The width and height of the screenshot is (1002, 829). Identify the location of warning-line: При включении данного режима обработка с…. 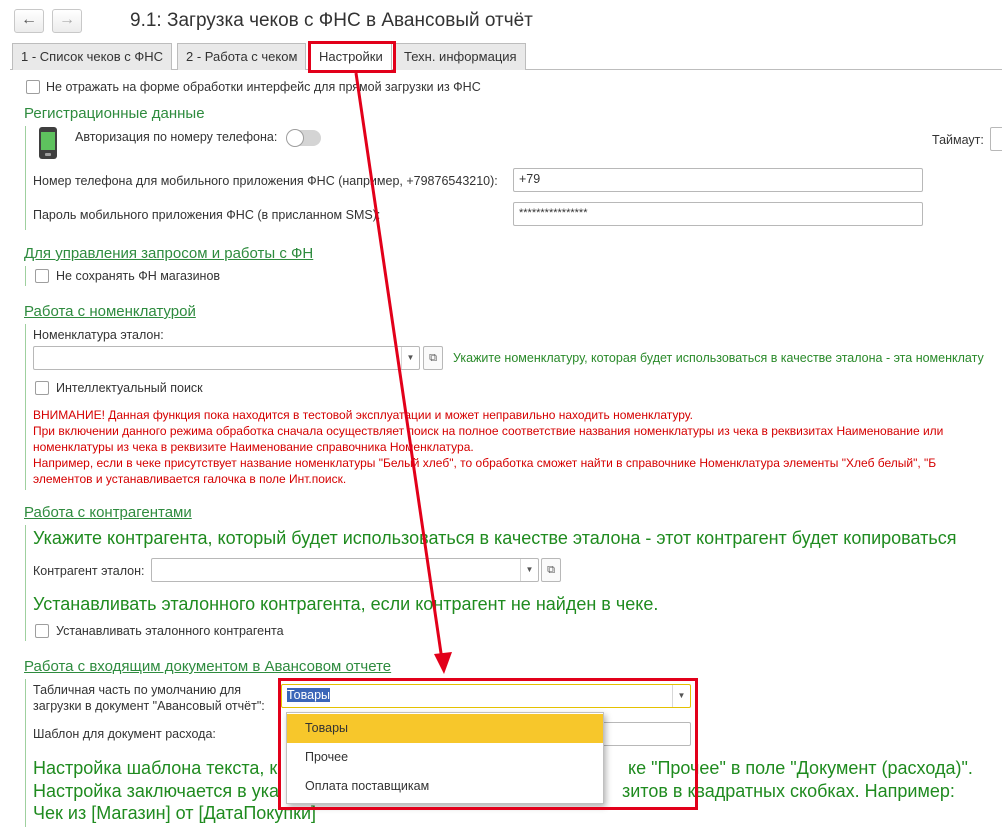
(488, 431).